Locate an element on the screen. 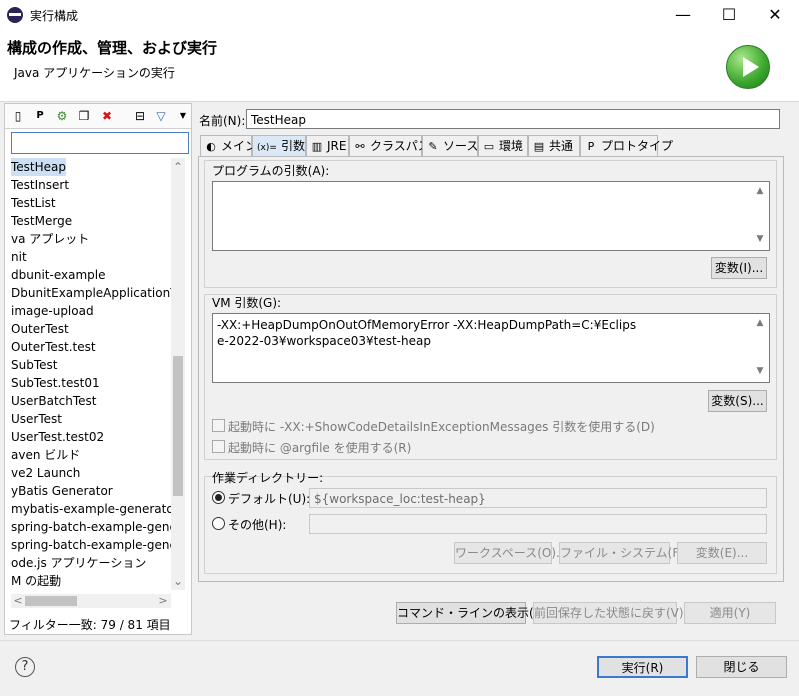 Image resolution: width=799 pixels, height=696 pixels. filter-input is located at coordinates (100, 143).